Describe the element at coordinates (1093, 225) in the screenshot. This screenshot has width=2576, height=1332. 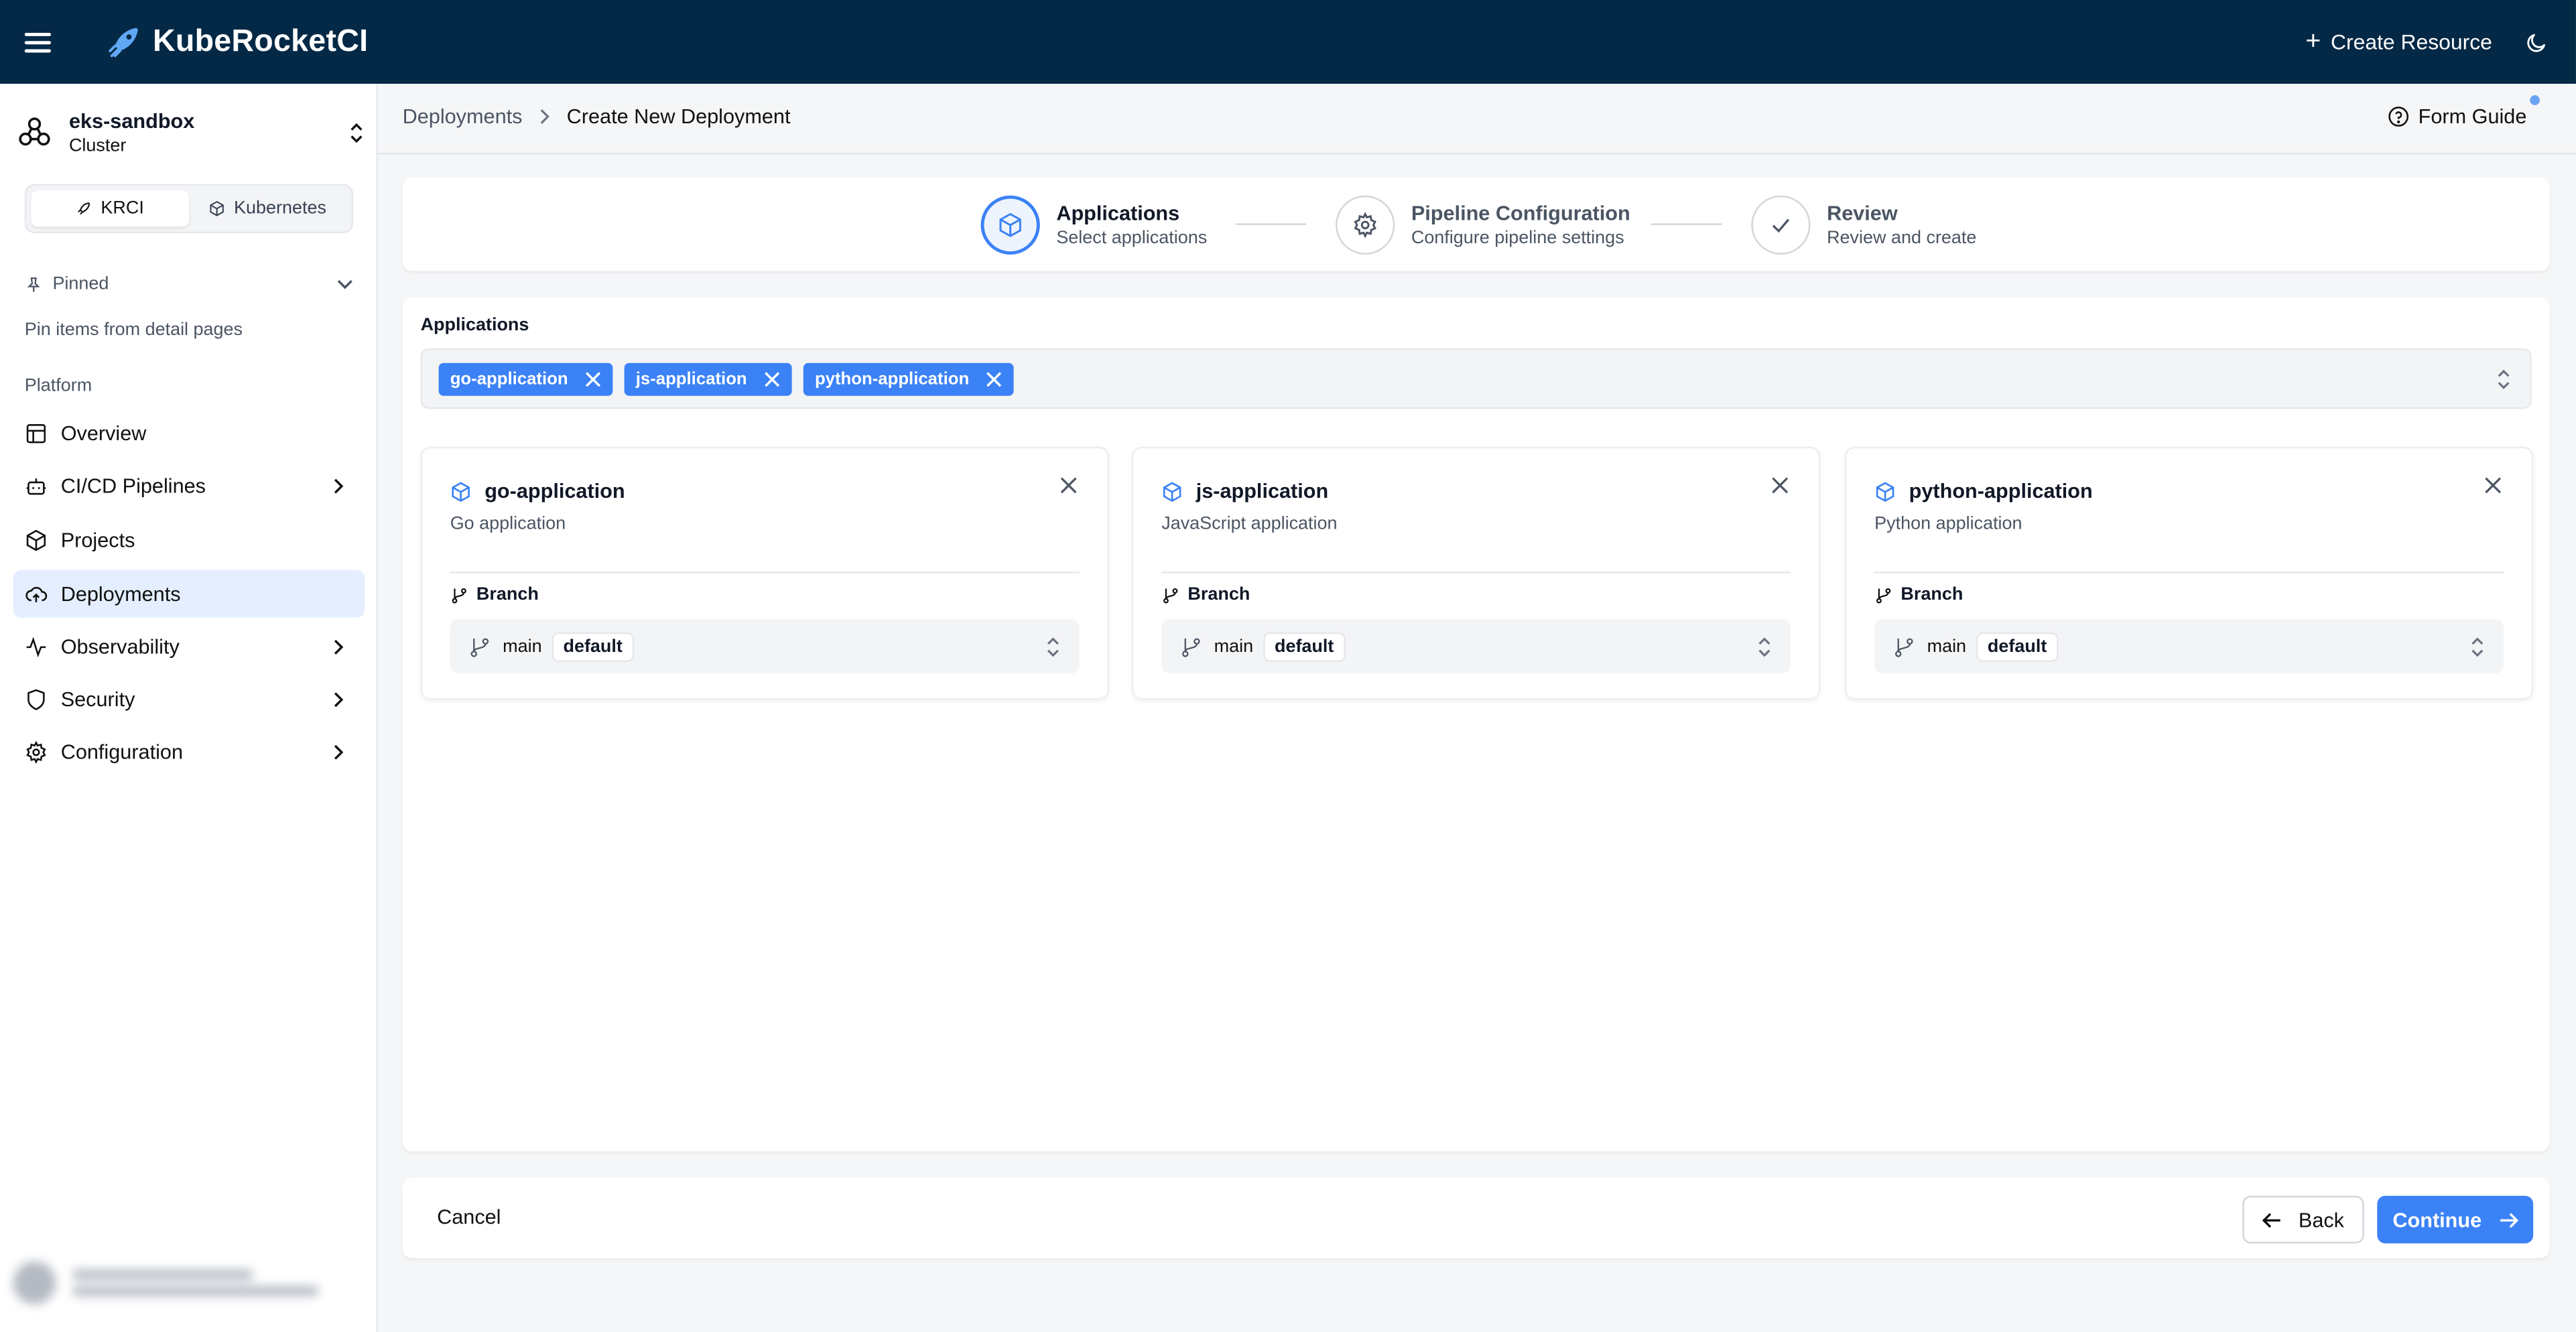
I see `step-applications: Applications Select applications` at that location.